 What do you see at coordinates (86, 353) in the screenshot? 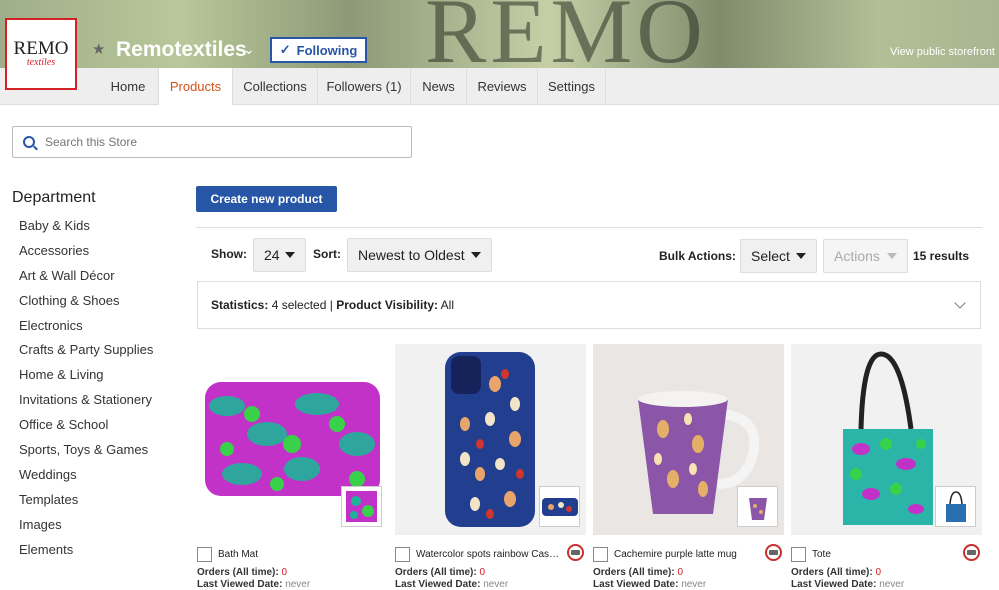
I see `department-item: Crafts & Party Supplies` at bounding box center [86, 353].